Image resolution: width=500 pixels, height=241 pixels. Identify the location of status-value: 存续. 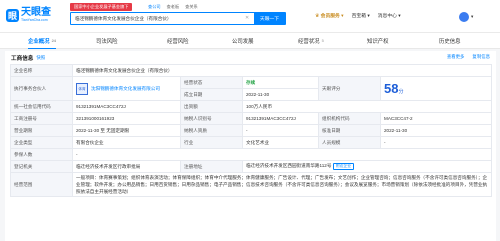
(280, 82).